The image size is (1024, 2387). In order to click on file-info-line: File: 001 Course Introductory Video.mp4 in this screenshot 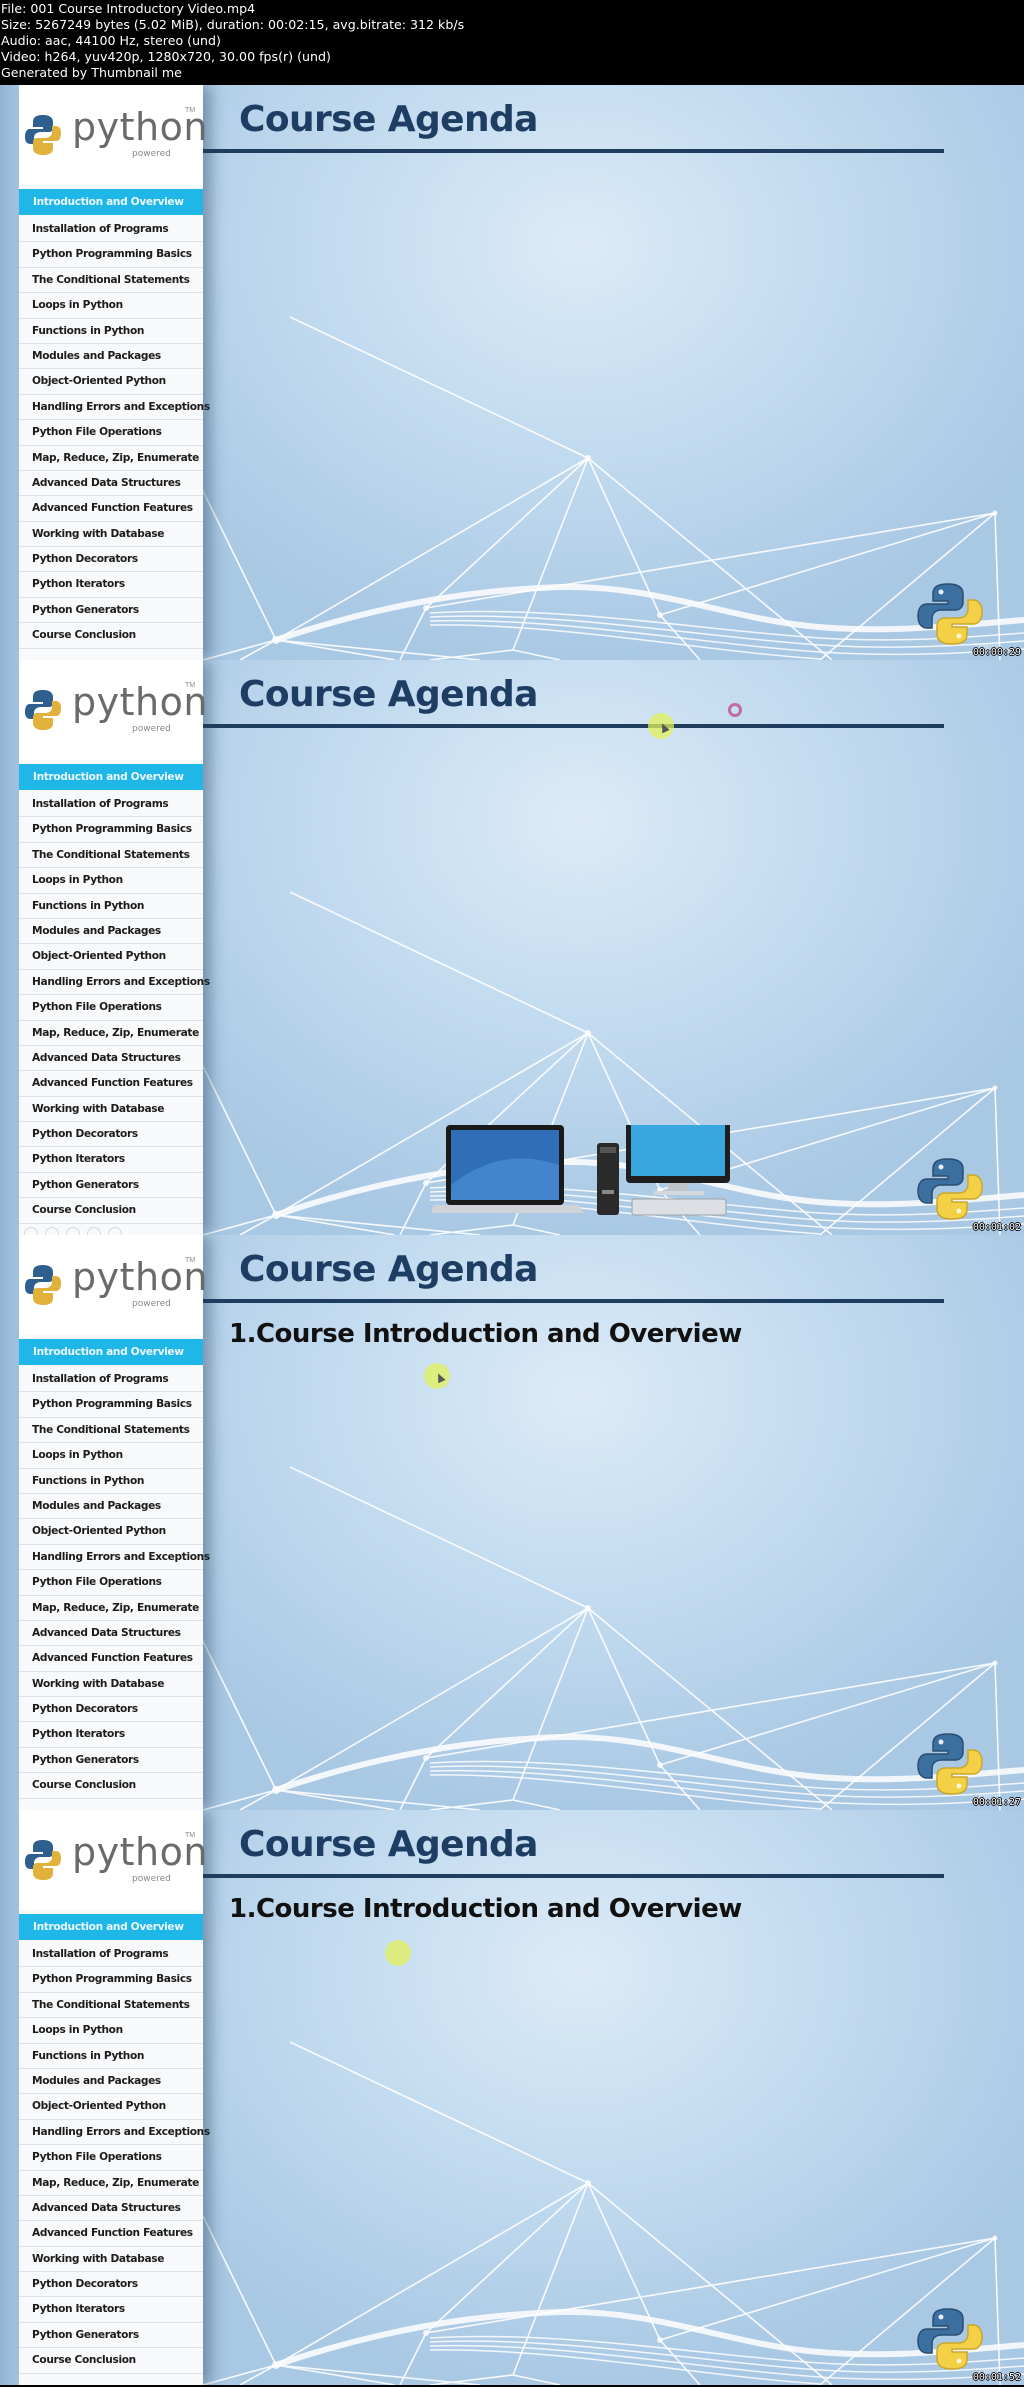, I will do `click(128, 8)`.